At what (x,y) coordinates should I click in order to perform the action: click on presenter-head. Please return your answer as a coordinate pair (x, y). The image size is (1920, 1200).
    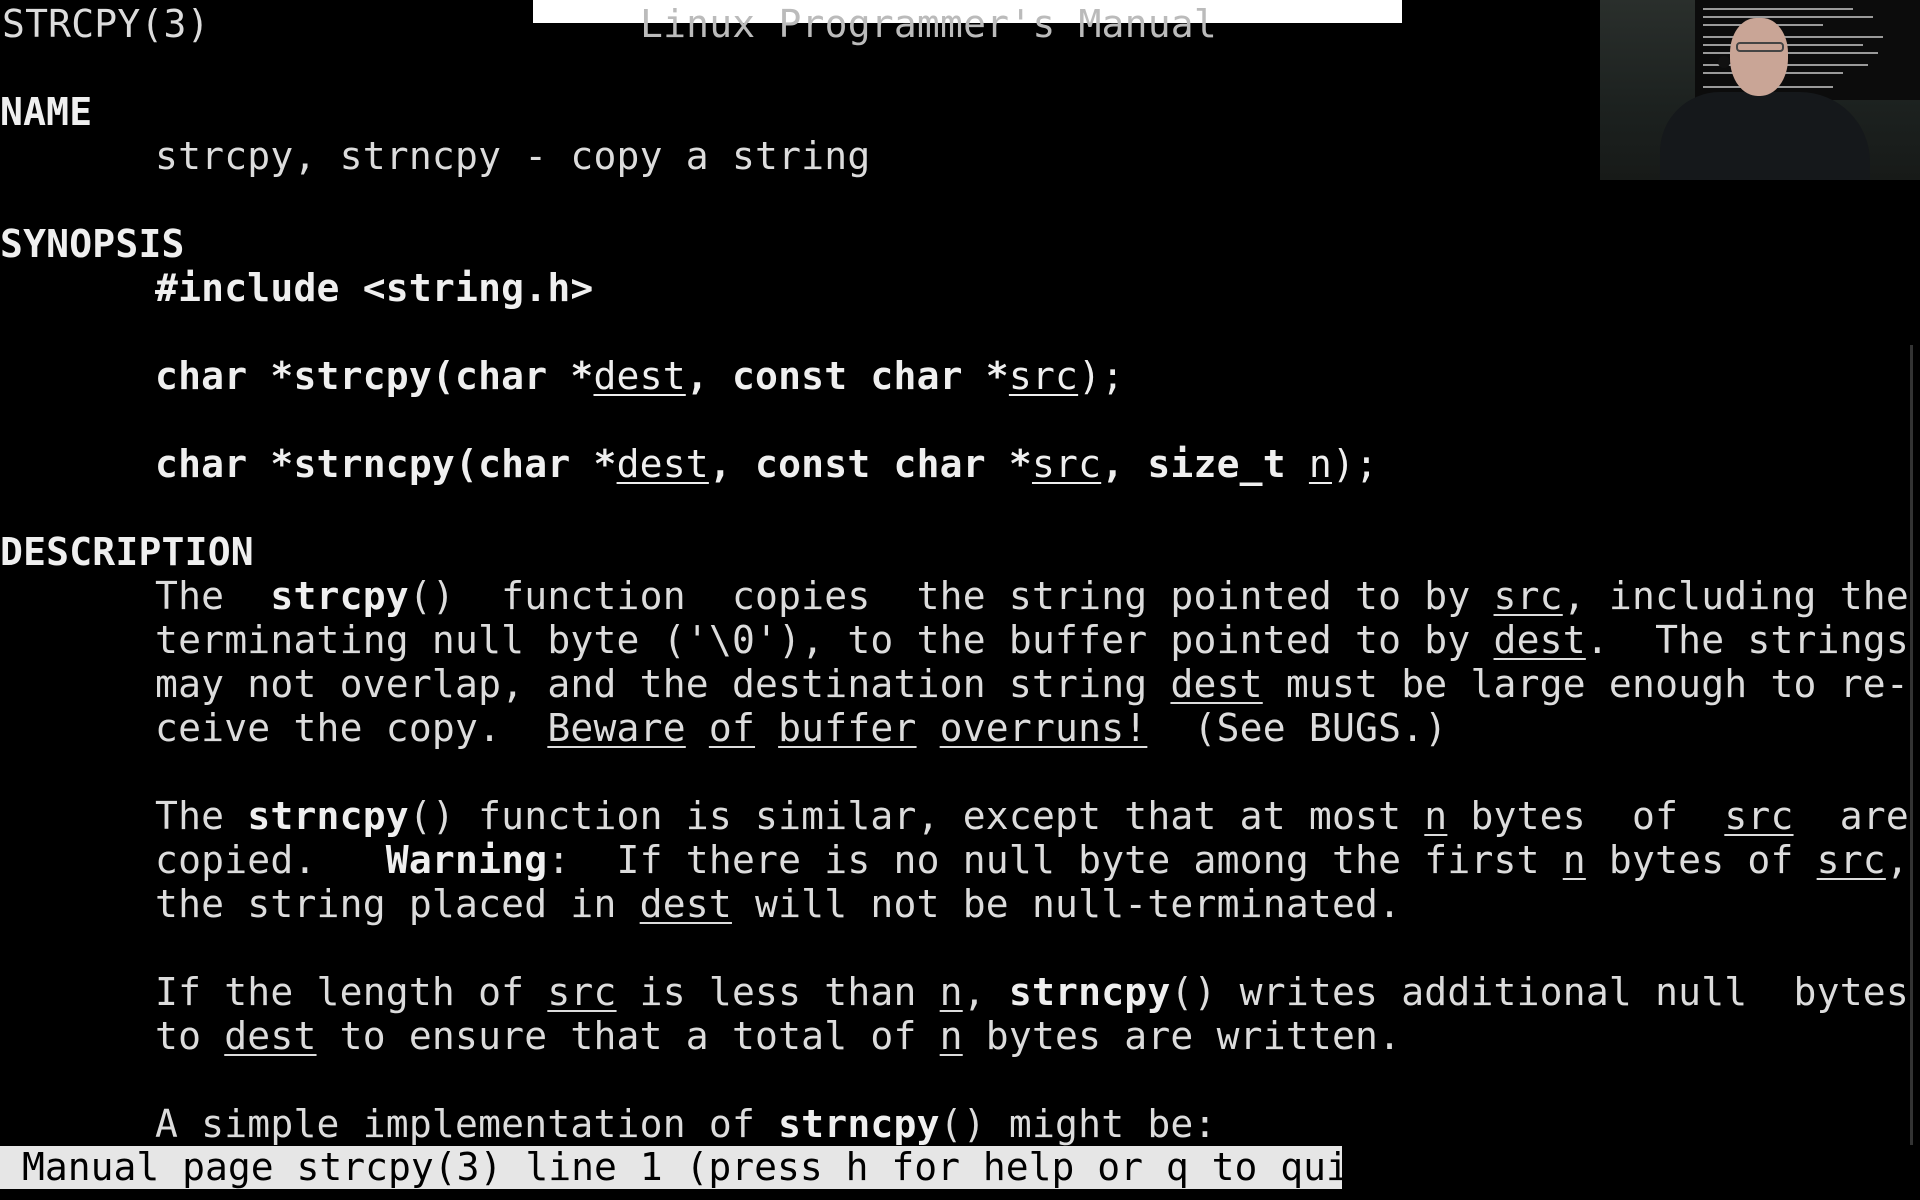
    Looking at the image, I should click on (1759, 57).